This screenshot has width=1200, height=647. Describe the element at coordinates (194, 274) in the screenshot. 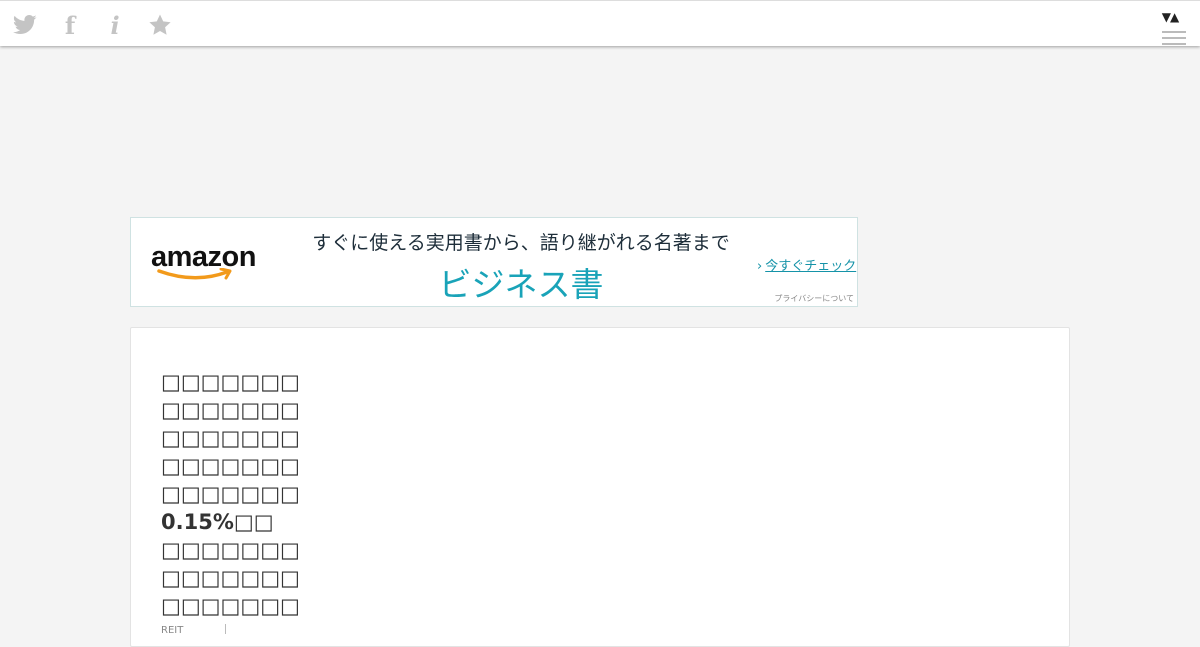

I see `amazon-smile-icon` at that location.